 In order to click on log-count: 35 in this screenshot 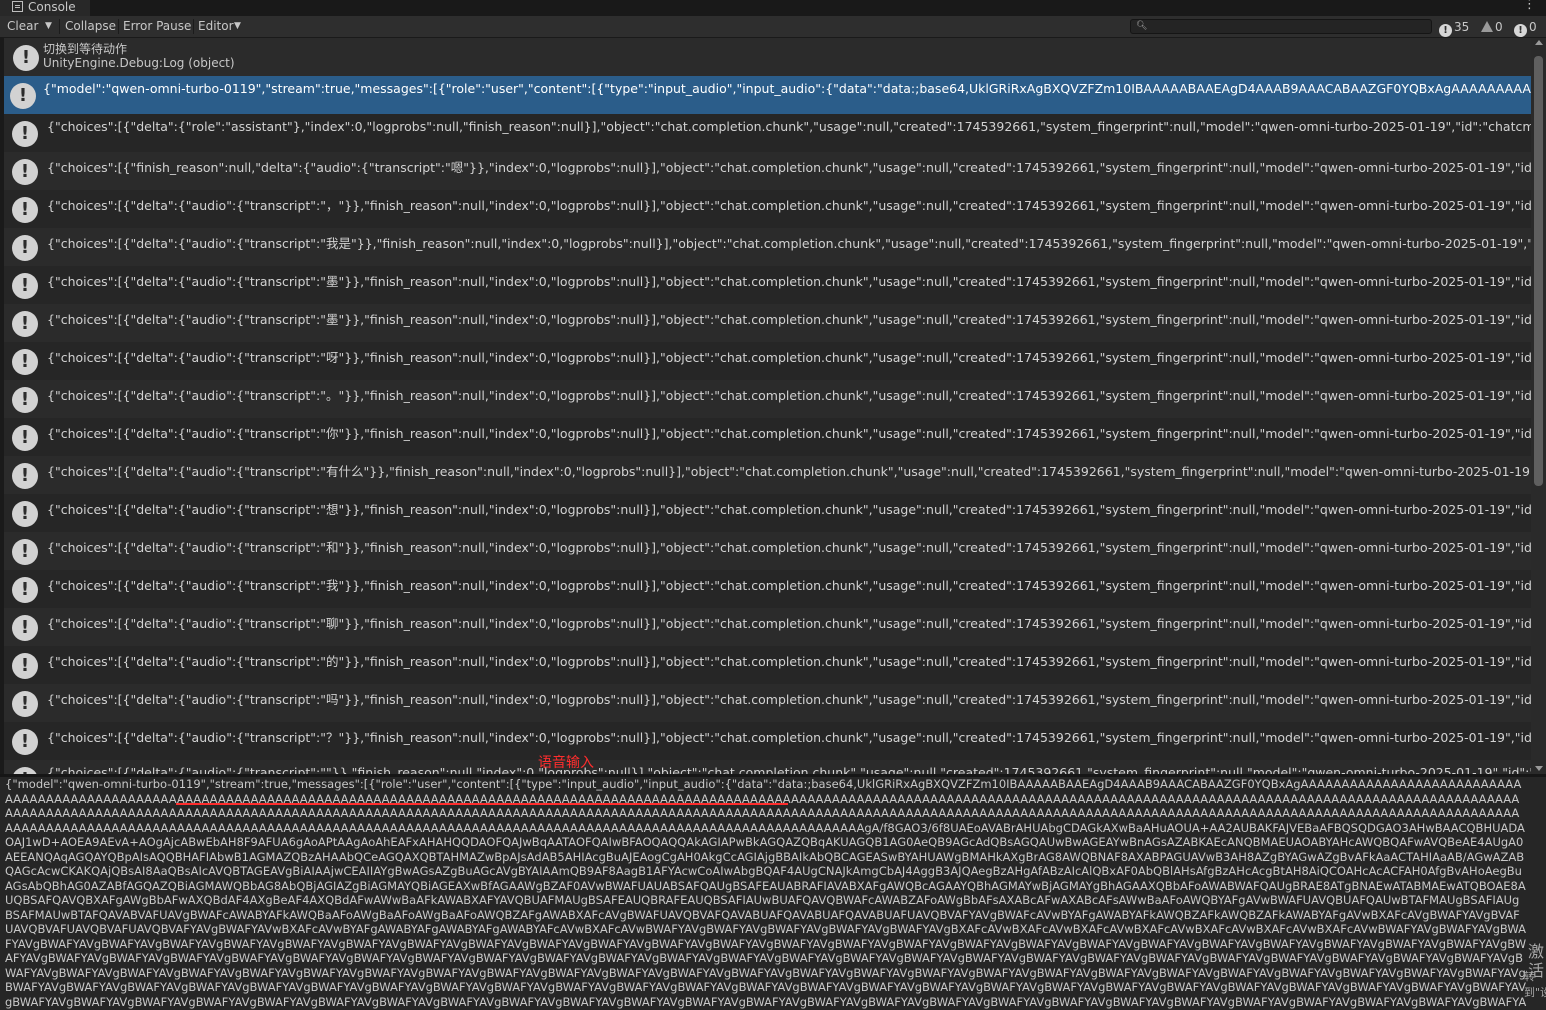, I will do `click(1462, 27)`.